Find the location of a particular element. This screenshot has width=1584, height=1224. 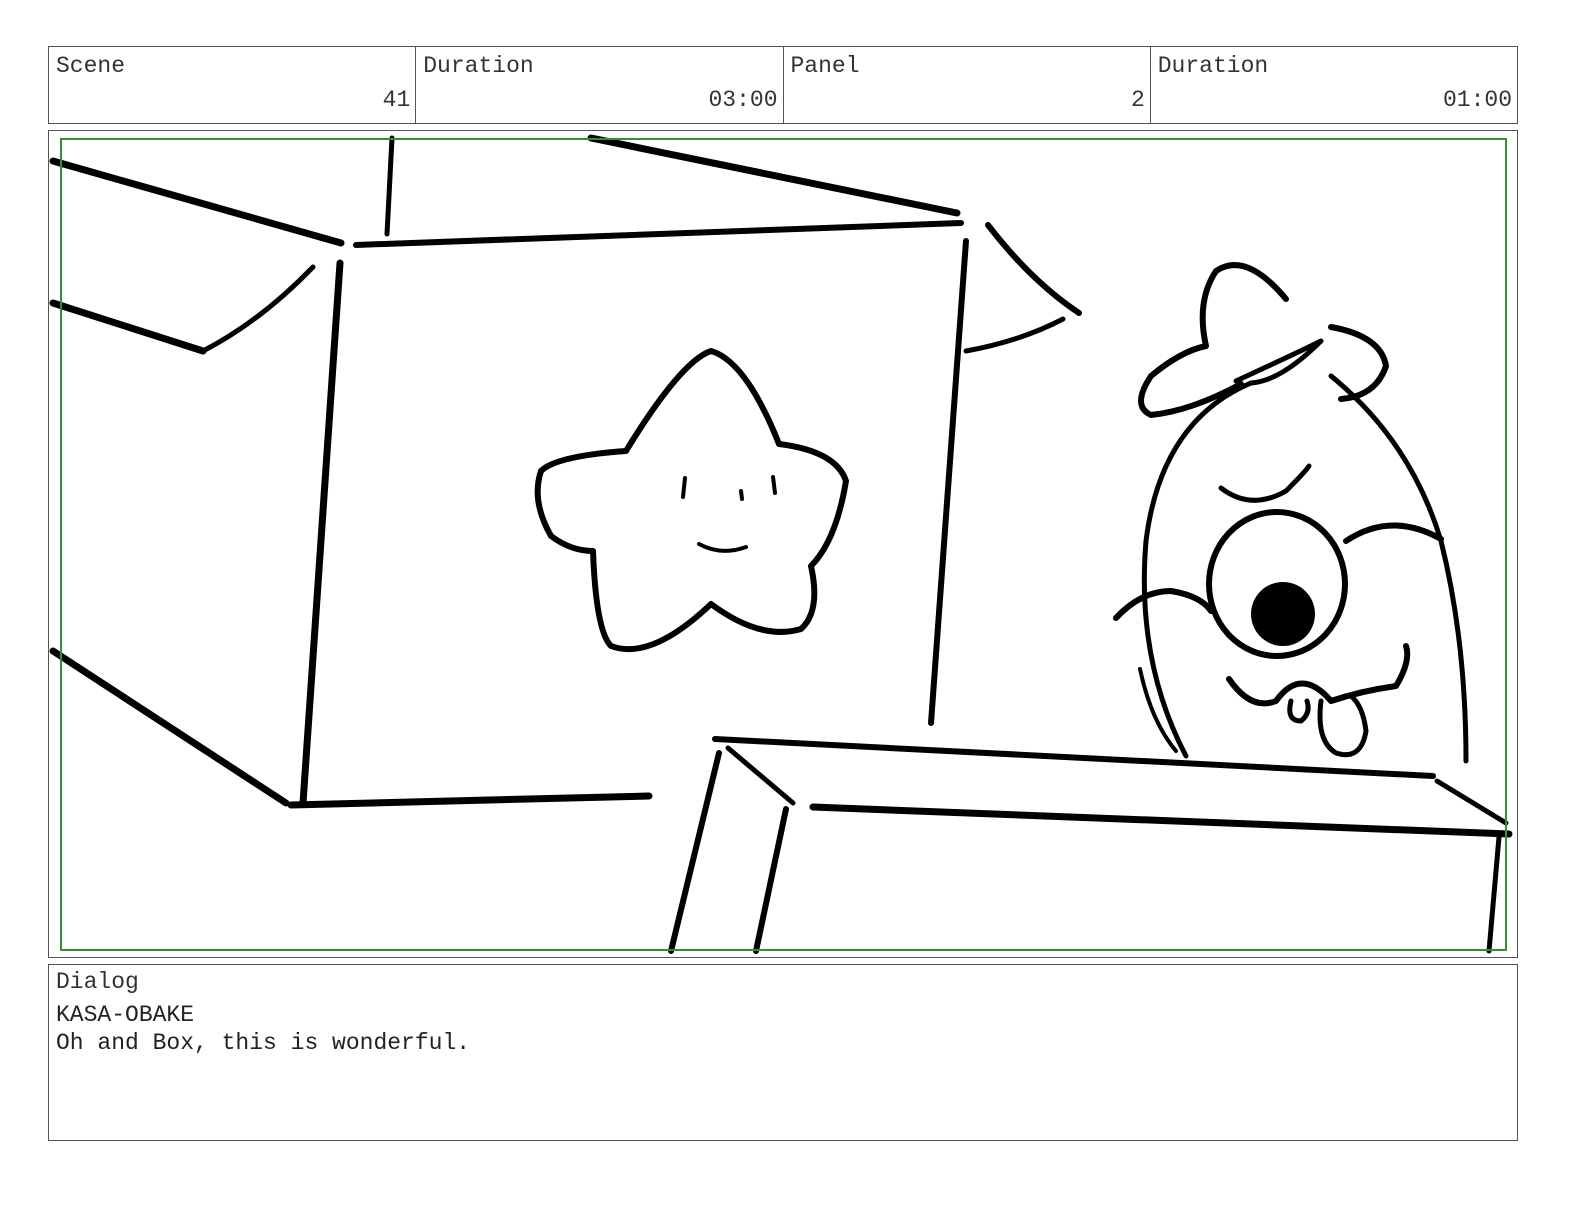

pupil-icon is located at coordinates (1283, 614).